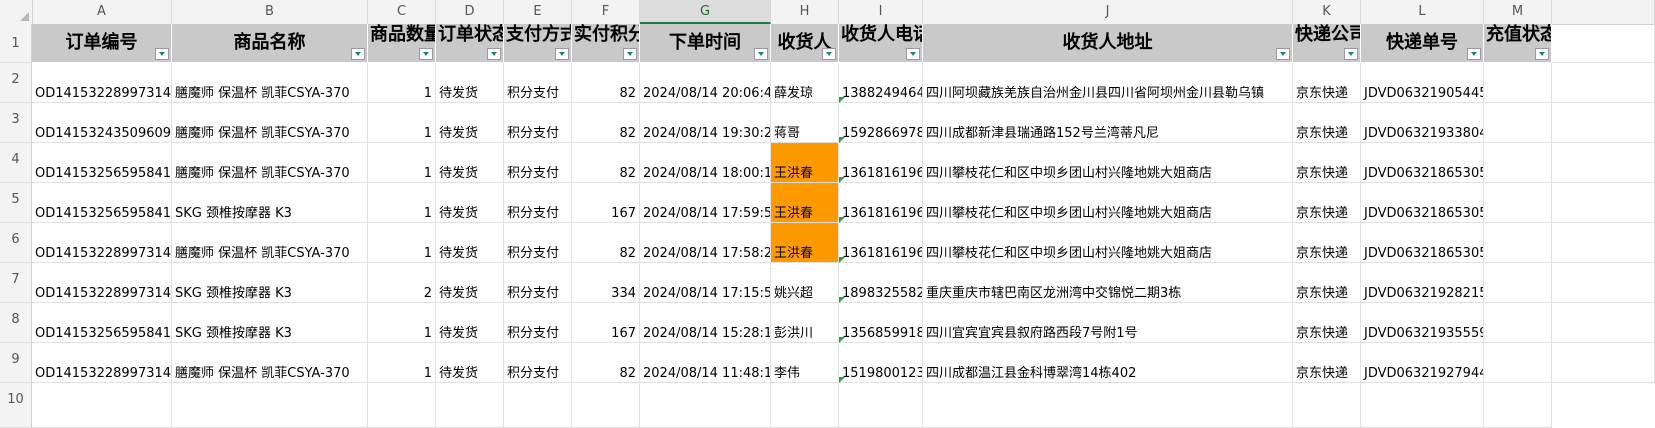 The width and height of the screenshot is (1655, 428). I want to click on data-cell: 2024/08/14 15:28:15, so click(705, 323).